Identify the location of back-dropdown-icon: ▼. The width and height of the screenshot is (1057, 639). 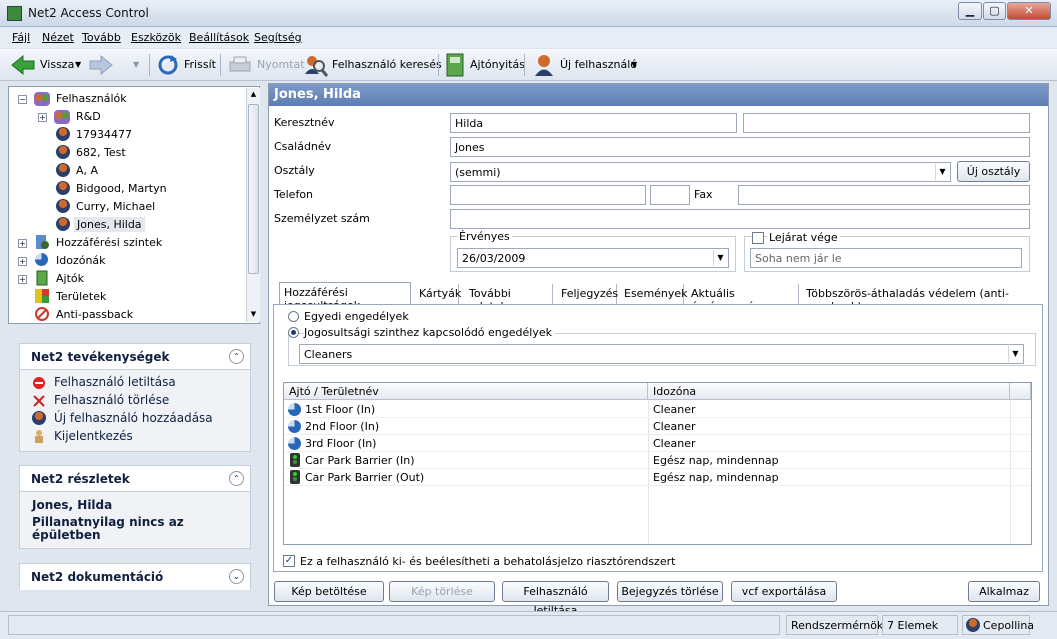
(78, 64).